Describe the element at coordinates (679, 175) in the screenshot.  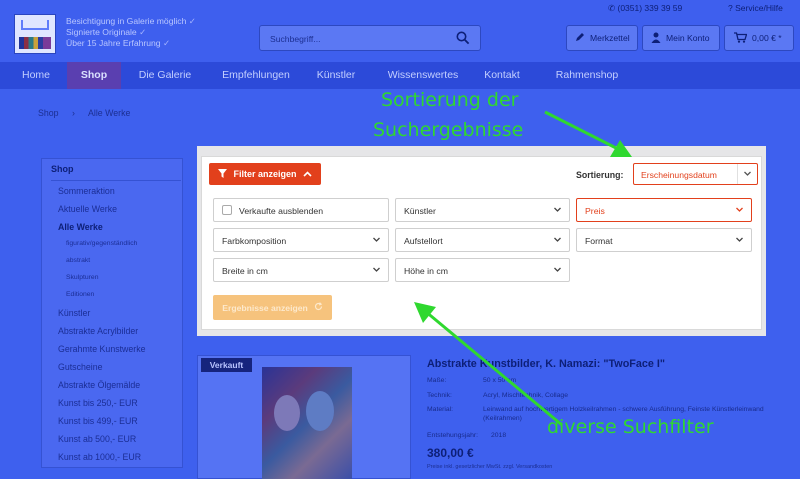
I see `sort-value: Erscheinungsdatum` at that location.